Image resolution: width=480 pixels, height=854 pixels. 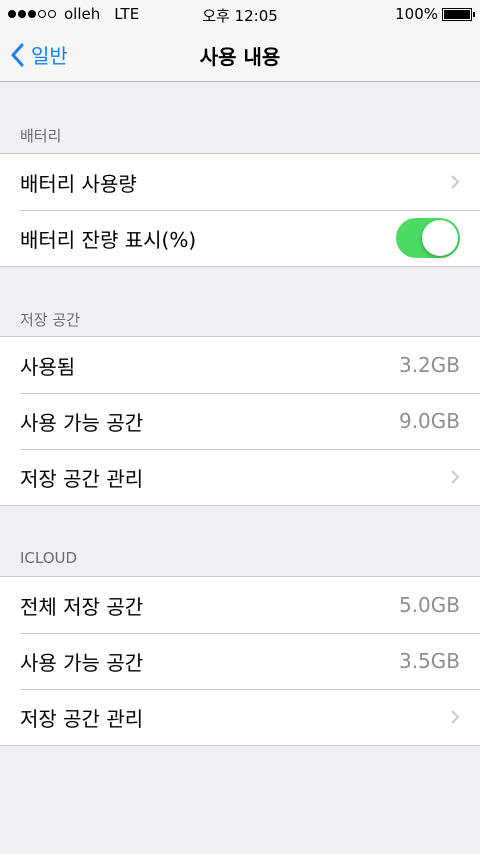 I want to click on status-bar: olleh LTE 오후 12:05 100%, so click(x=240, y=14).